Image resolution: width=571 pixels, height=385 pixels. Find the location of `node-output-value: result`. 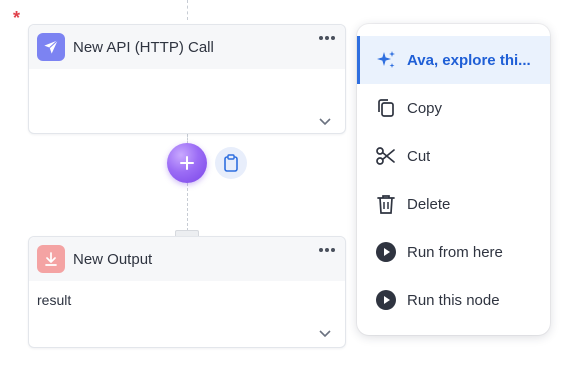

node-output-value: result is located at coordinates (54, 300).